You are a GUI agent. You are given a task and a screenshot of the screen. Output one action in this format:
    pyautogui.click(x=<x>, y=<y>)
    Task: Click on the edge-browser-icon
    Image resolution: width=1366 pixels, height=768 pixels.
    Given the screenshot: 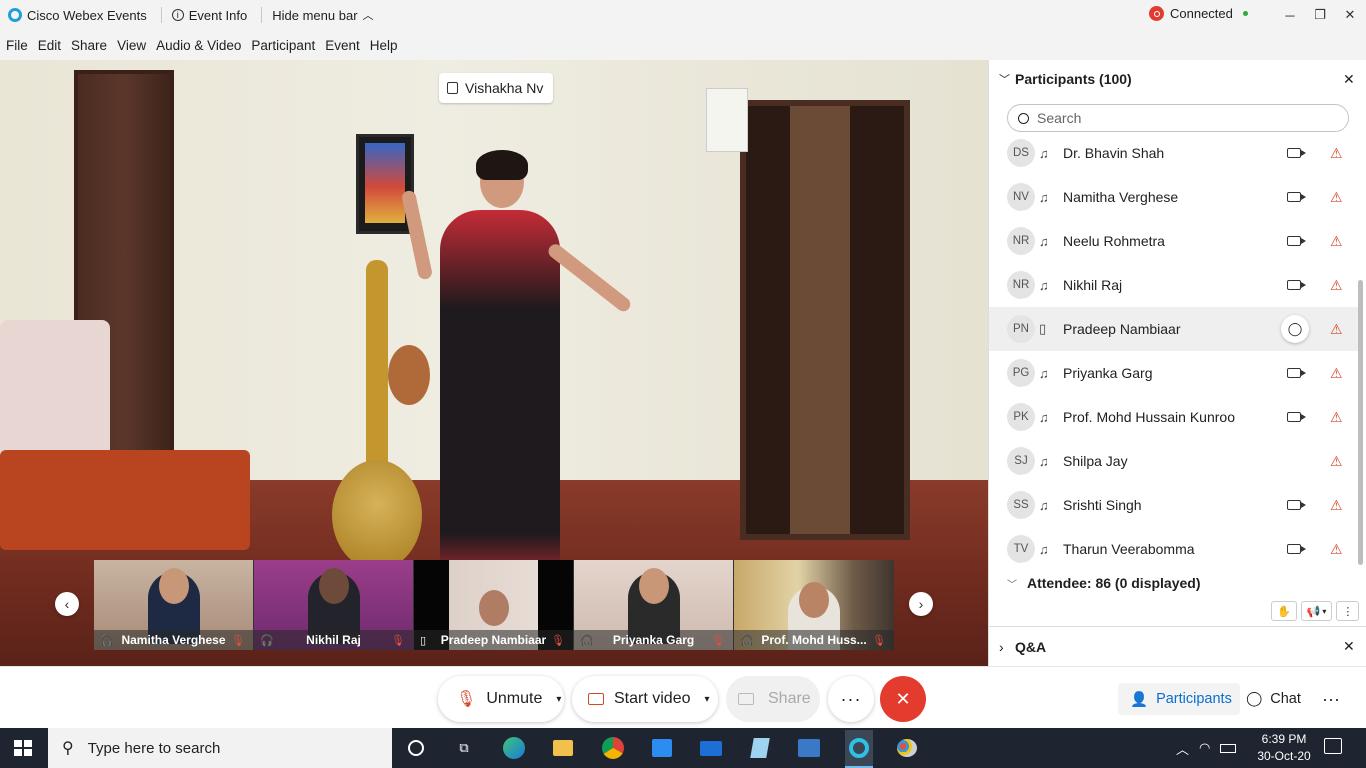 What is the action you would take?
    pyautogui.click(x=514, y=748)
    